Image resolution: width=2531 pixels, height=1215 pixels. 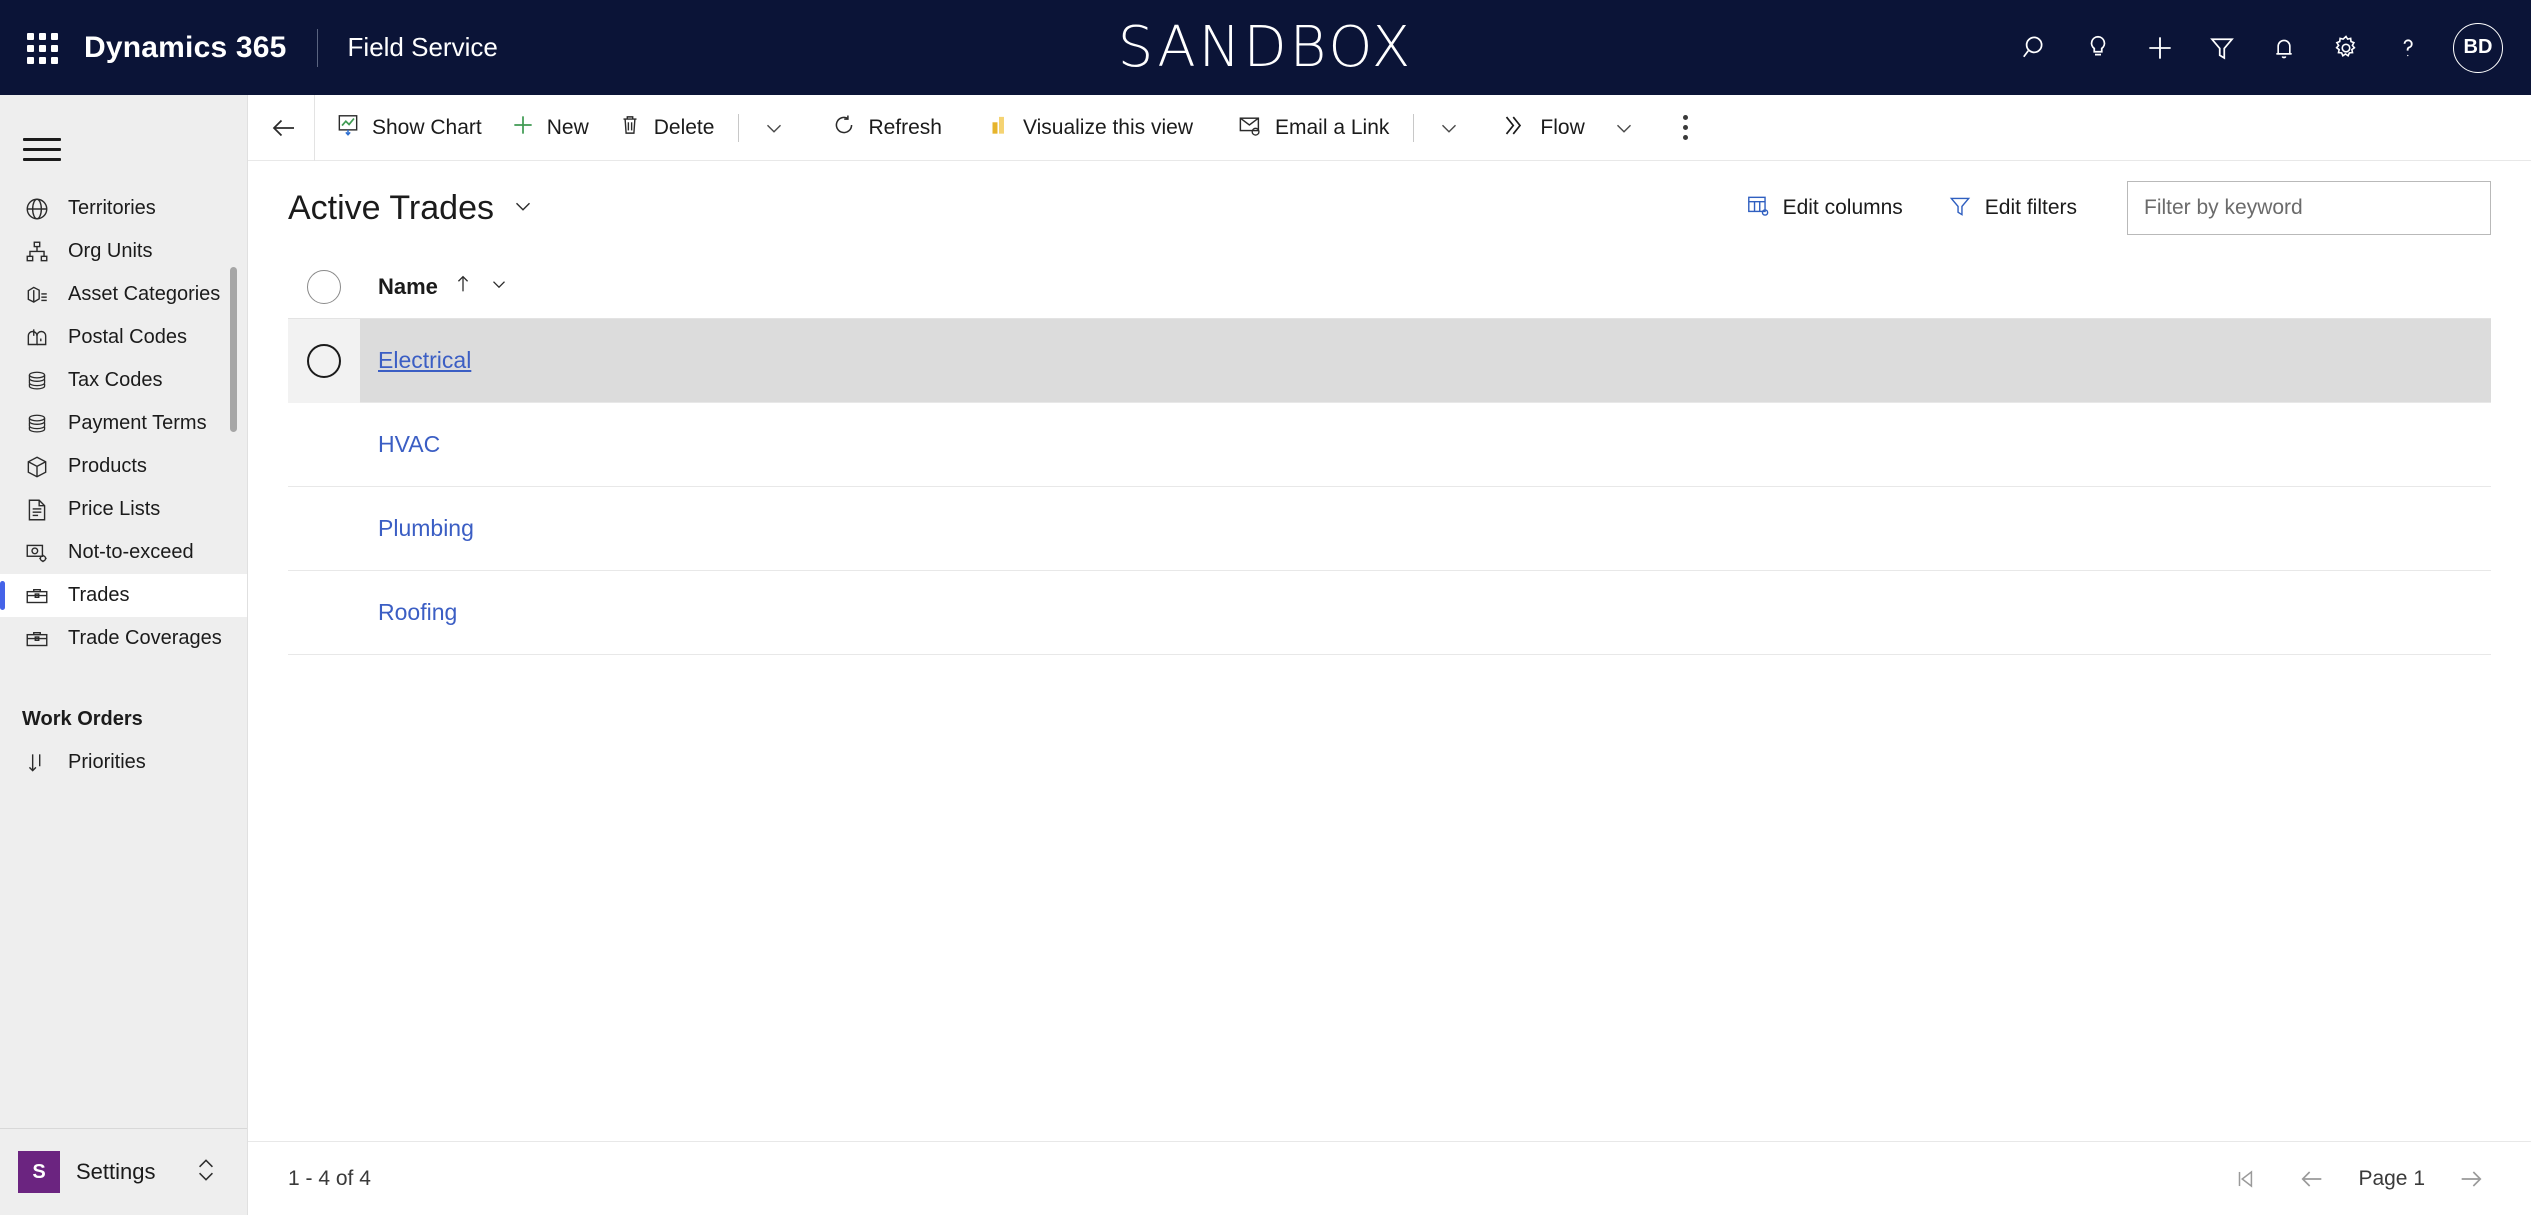 What do you see at coordinates (1250, 128) in the screenshot?
I see `email-link-icon` at bounding box center [1250, 128].